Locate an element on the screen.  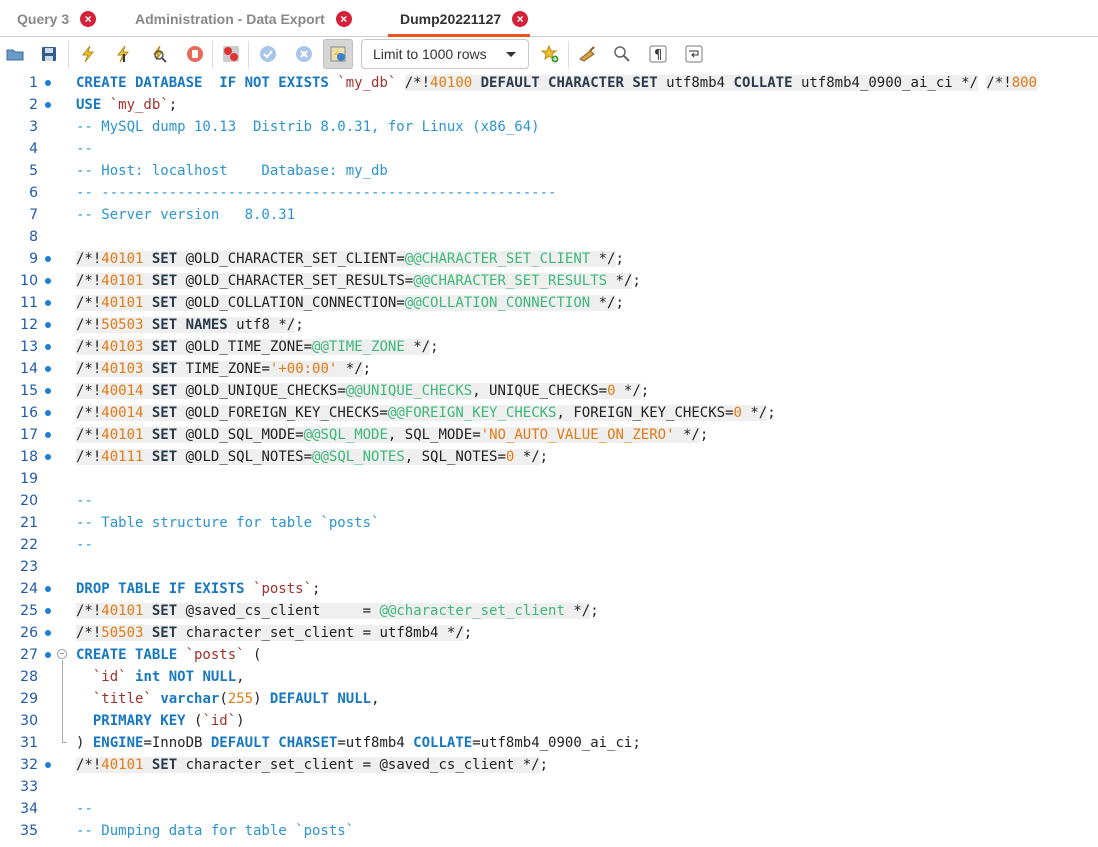
execute-current-icon is located at coordinates (123, 54).